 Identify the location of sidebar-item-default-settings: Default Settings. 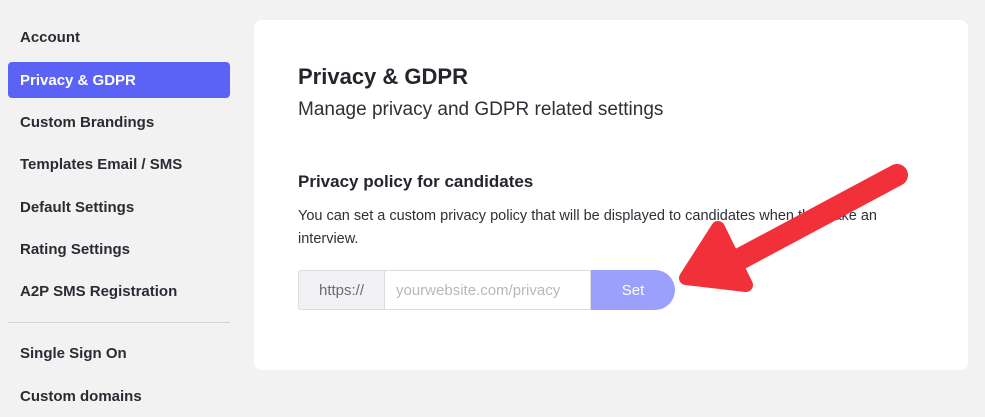
(119, 207).